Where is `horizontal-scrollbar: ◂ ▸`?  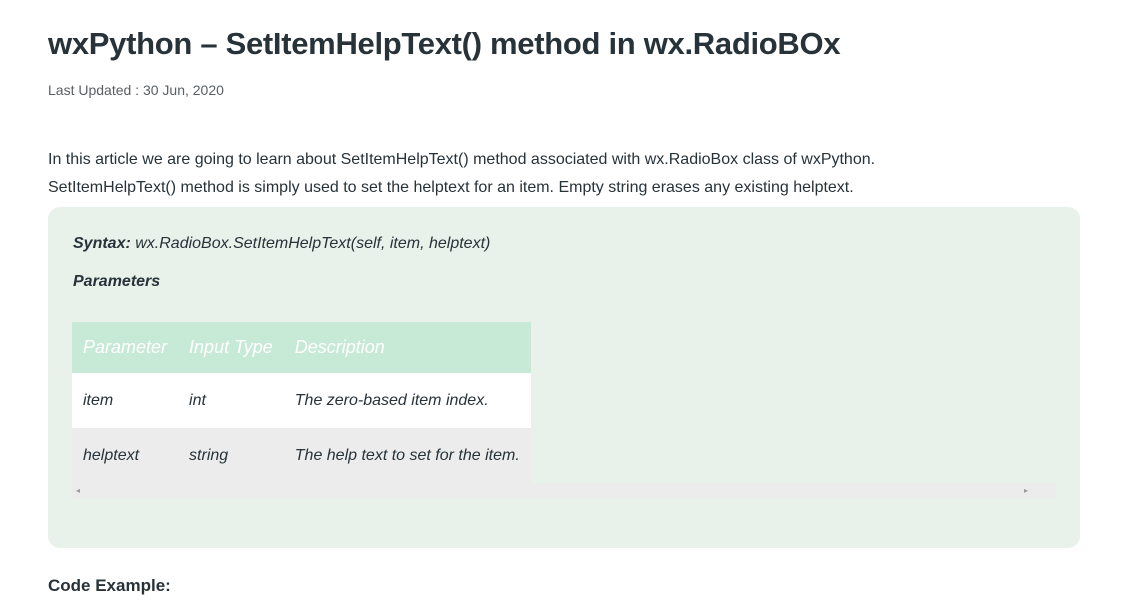
horizontal-scrollbar: ◂ ▸ is located at coordinates (564, 491).